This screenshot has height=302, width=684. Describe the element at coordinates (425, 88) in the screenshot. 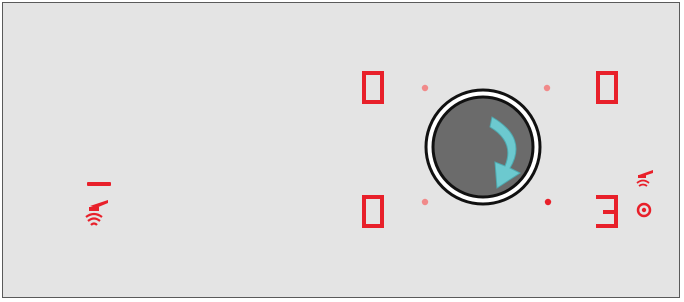

I see `zone-back-left-indicator` at that location.